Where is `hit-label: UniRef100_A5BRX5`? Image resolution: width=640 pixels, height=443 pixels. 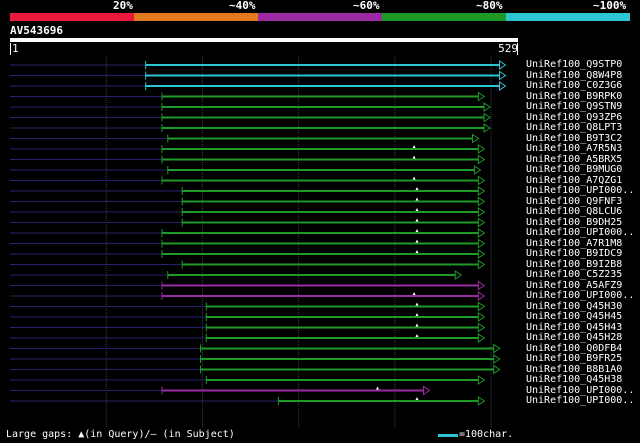 hit-label: UniRef100_A5BRX5 is located at coordinates (574, 159).